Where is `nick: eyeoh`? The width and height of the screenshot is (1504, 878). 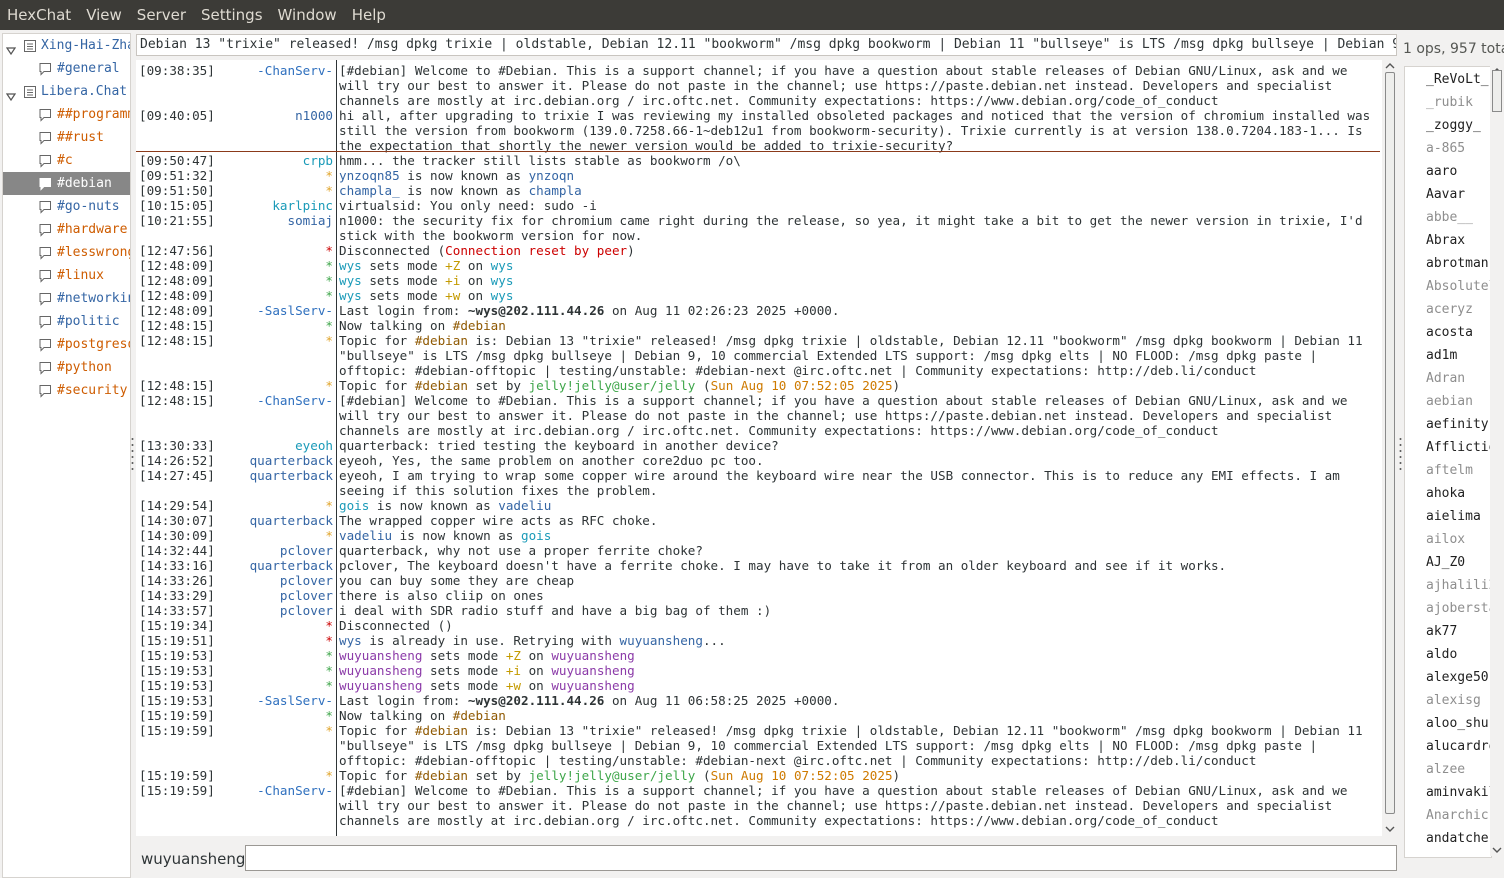 nick: eyeoh is located at coordinates (314, 445).